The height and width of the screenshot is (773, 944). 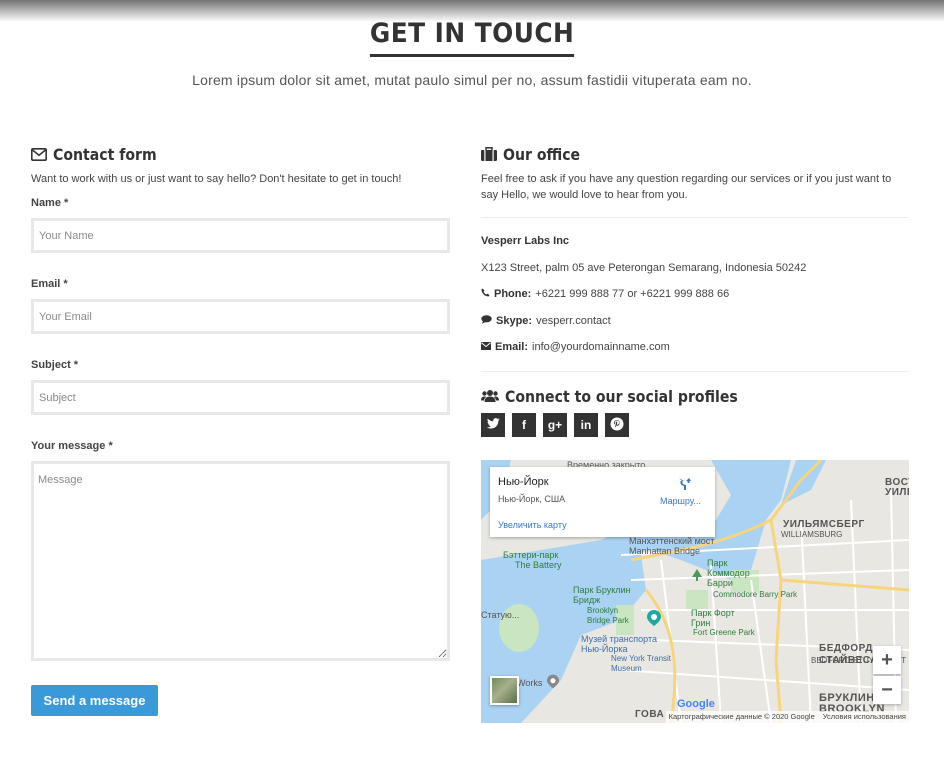 I want to click on name-input, so click(x=240, y=235).